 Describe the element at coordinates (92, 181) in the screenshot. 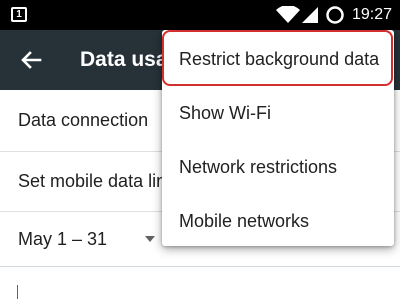

I see `set-mobile-data-limit-label: Set mobile data lin` at that location.